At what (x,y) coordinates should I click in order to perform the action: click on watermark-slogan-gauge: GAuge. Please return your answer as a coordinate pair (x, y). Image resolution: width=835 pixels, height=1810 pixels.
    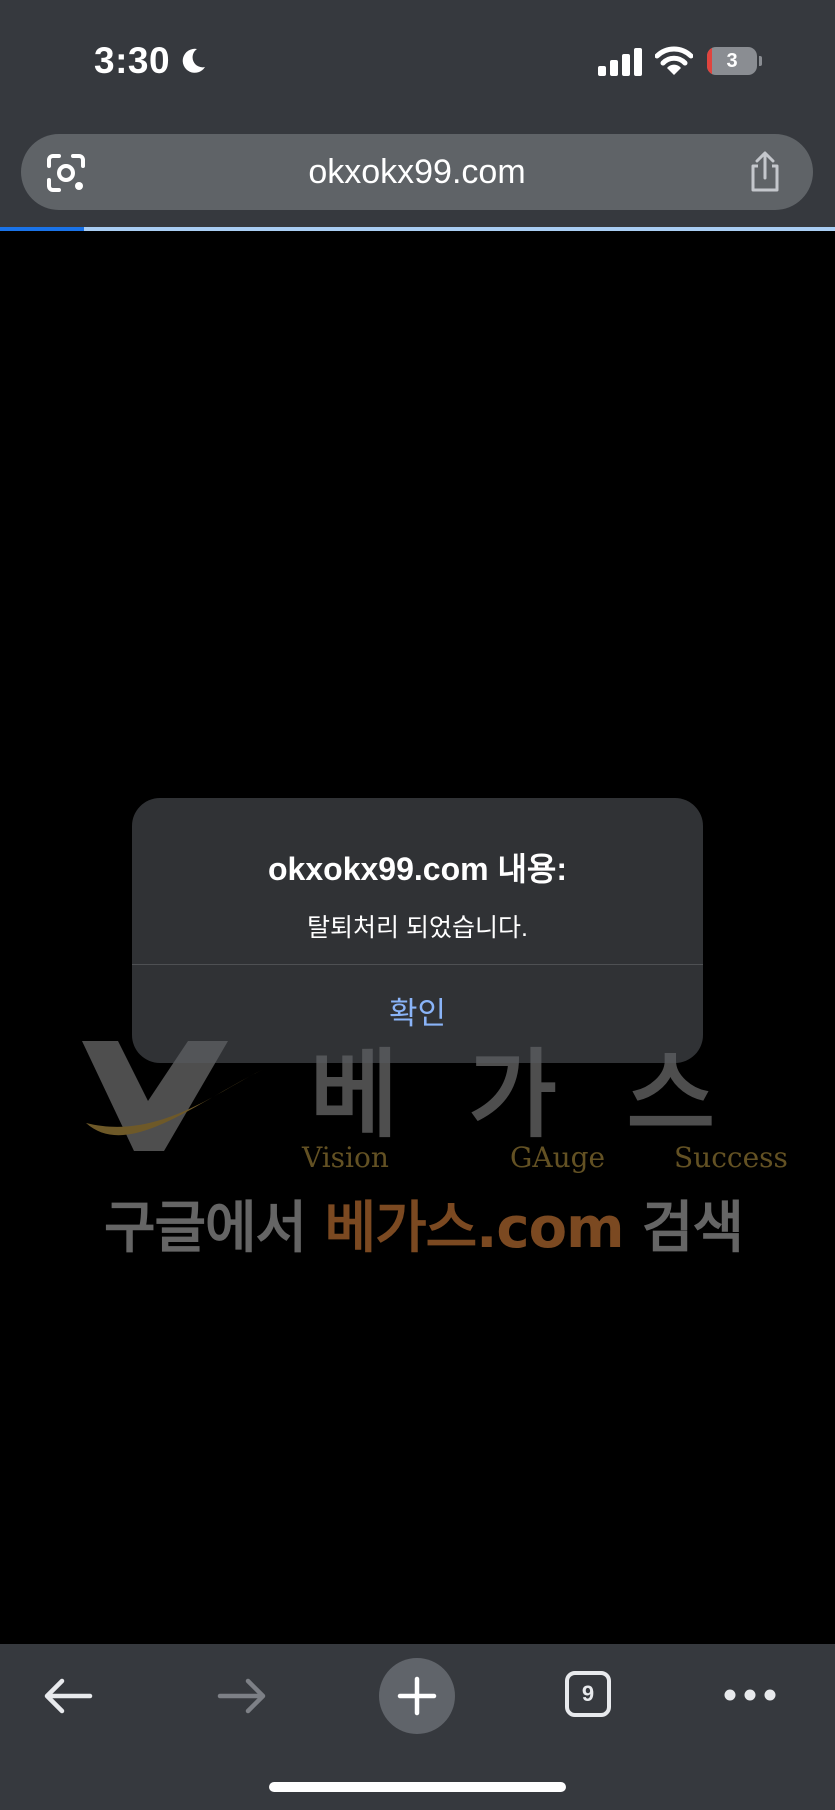
    Looking at the image, I should click on (558, 1157).